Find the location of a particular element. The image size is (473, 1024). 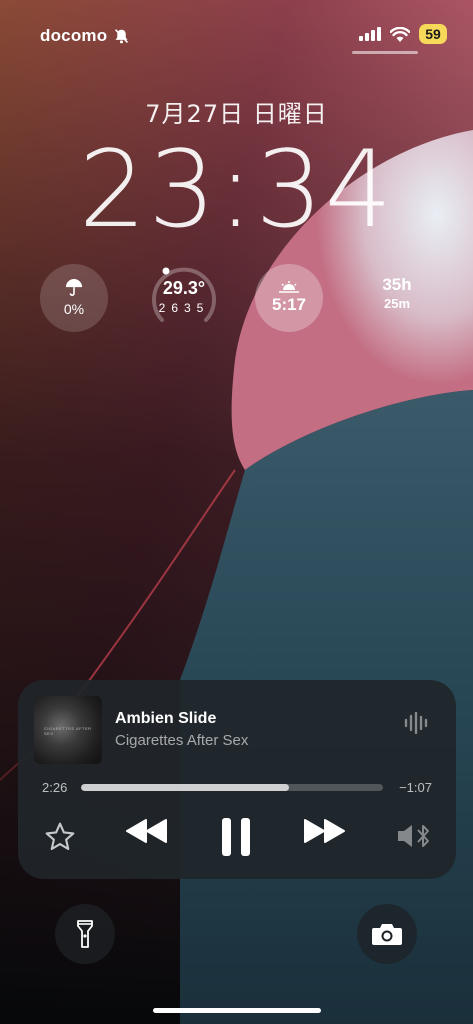

pause-icon is located at coordinates (236, 837).